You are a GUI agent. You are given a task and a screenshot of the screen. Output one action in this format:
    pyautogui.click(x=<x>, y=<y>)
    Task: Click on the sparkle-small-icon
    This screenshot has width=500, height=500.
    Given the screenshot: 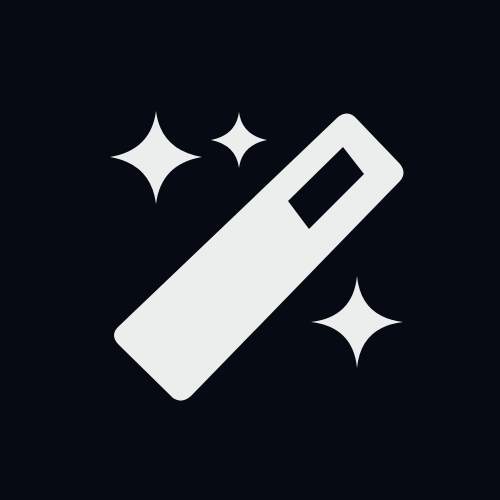 What is the action you would take?
    pyautogui.click(x=239, y=140)
    